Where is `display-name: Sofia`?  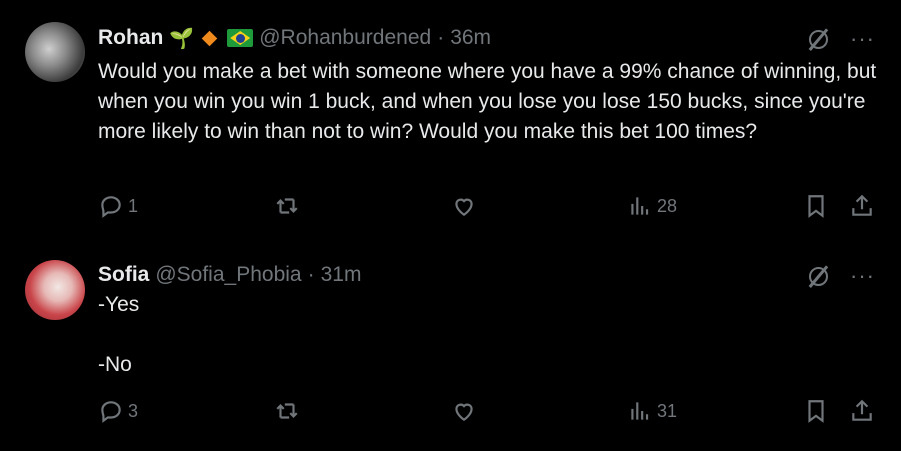 display-name: Sofia is located at coordinates (123, 275).